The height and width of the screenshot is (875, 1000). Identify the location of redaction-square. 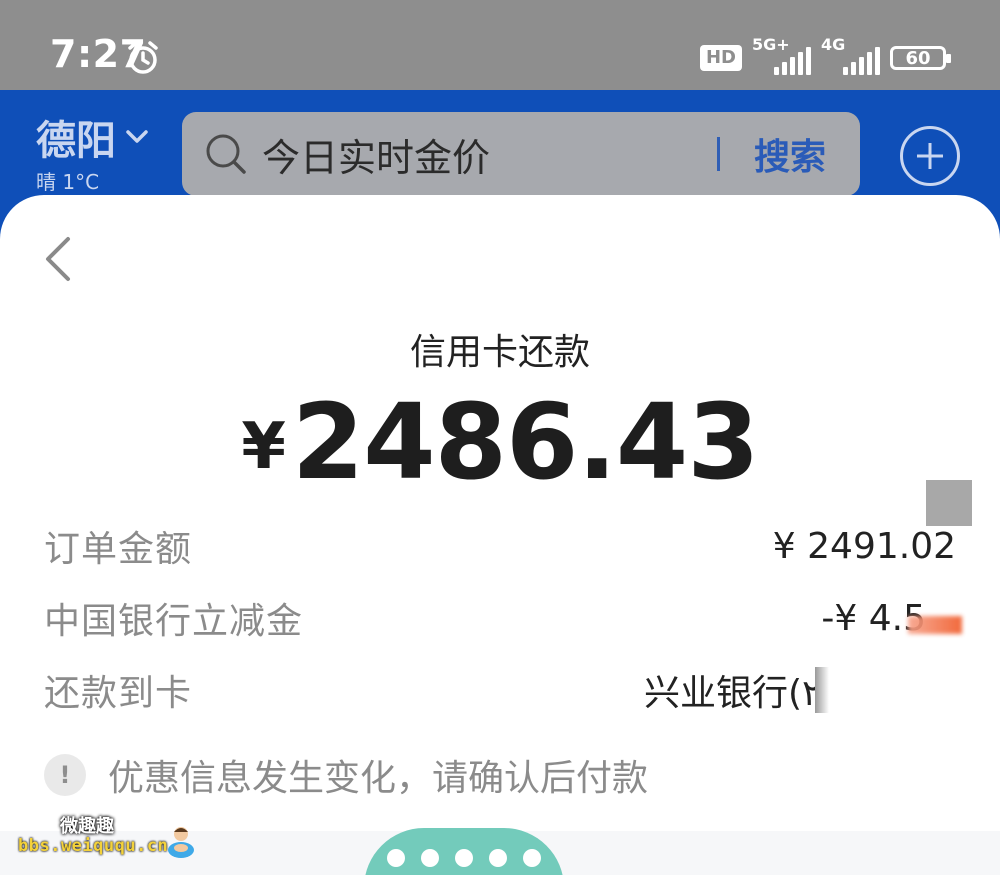
(949, 503).